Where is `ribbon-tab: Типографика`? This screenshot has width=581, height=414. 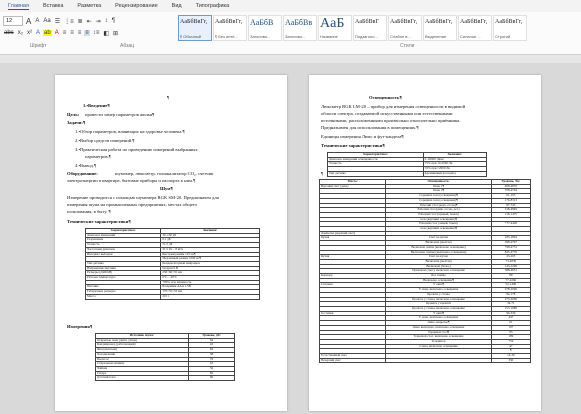
ribbon-tab: Типографика is located at coordinates (213, 6).